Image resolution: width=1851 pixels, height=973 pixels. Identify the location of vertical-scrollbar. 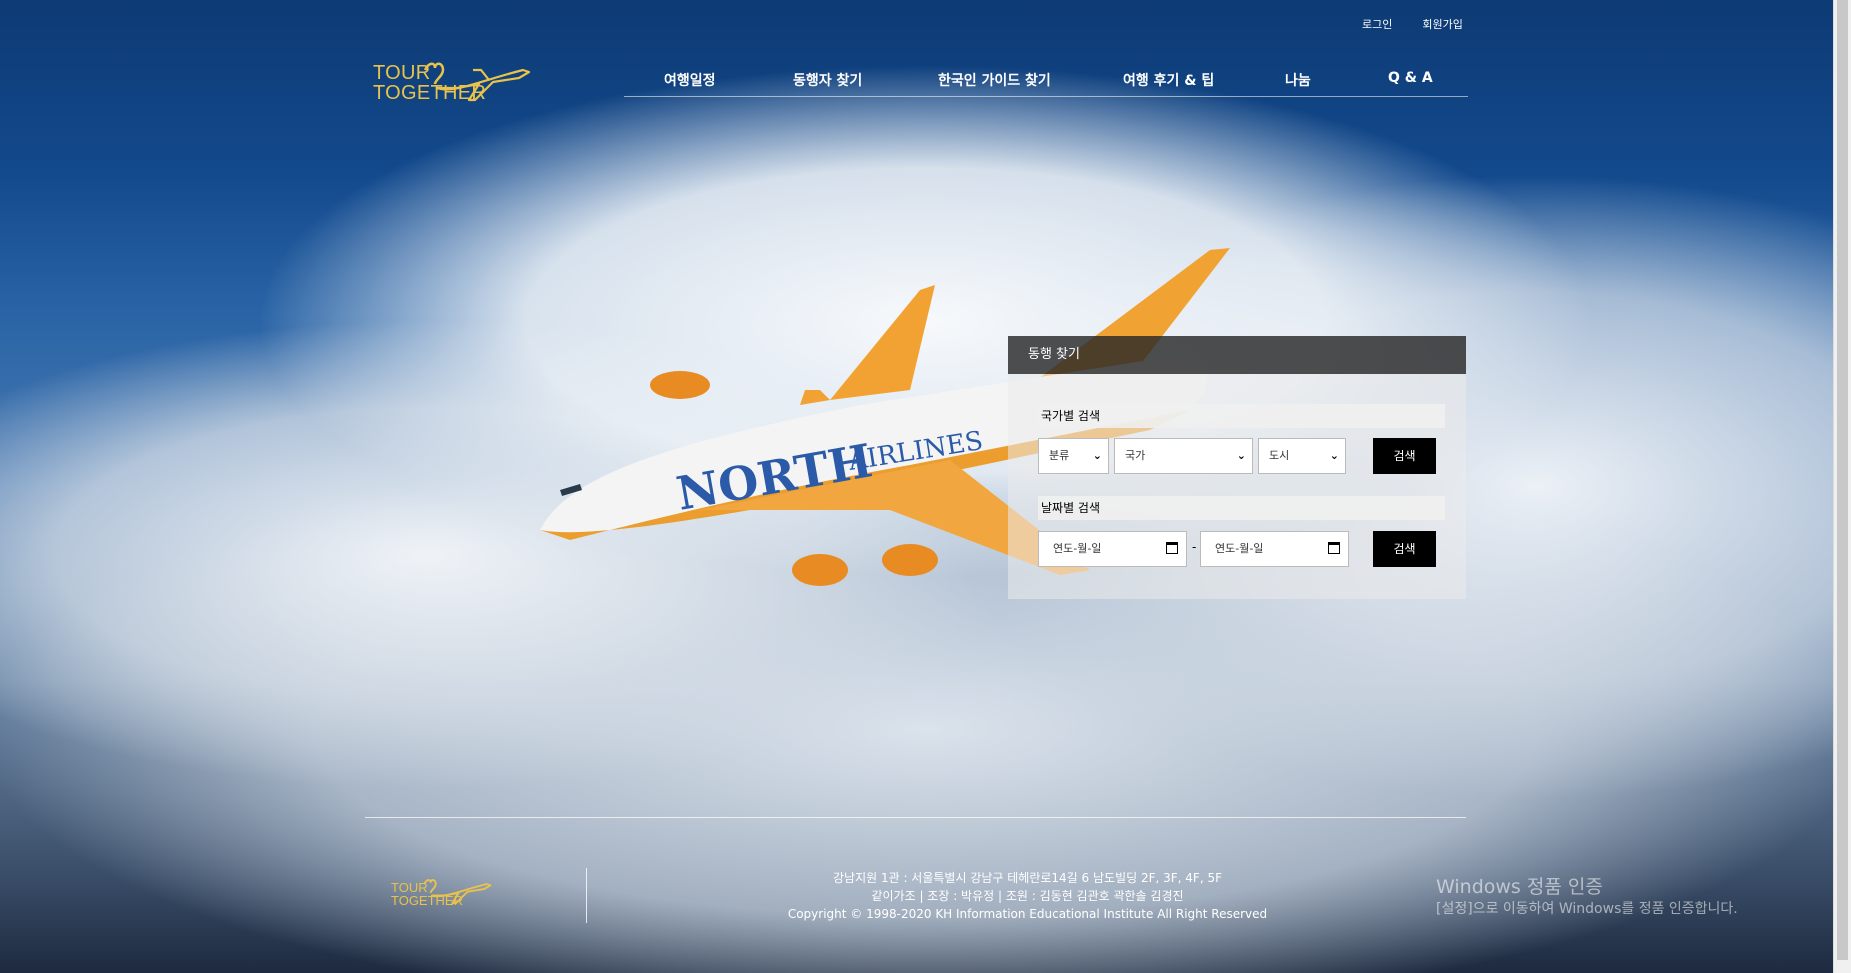
(1842, 486).